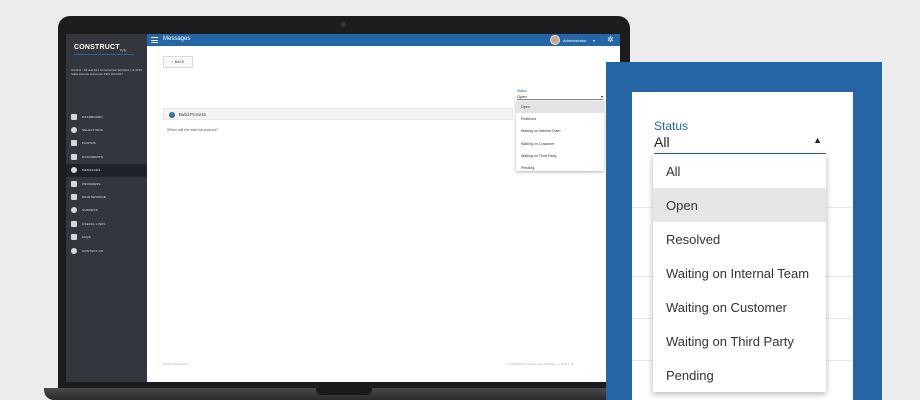 This screenshot has height=400, width=920. What do you see at coordinates (74, 156) in the screenshot?
I see `documents-icon` at bounding box center [74, 156].